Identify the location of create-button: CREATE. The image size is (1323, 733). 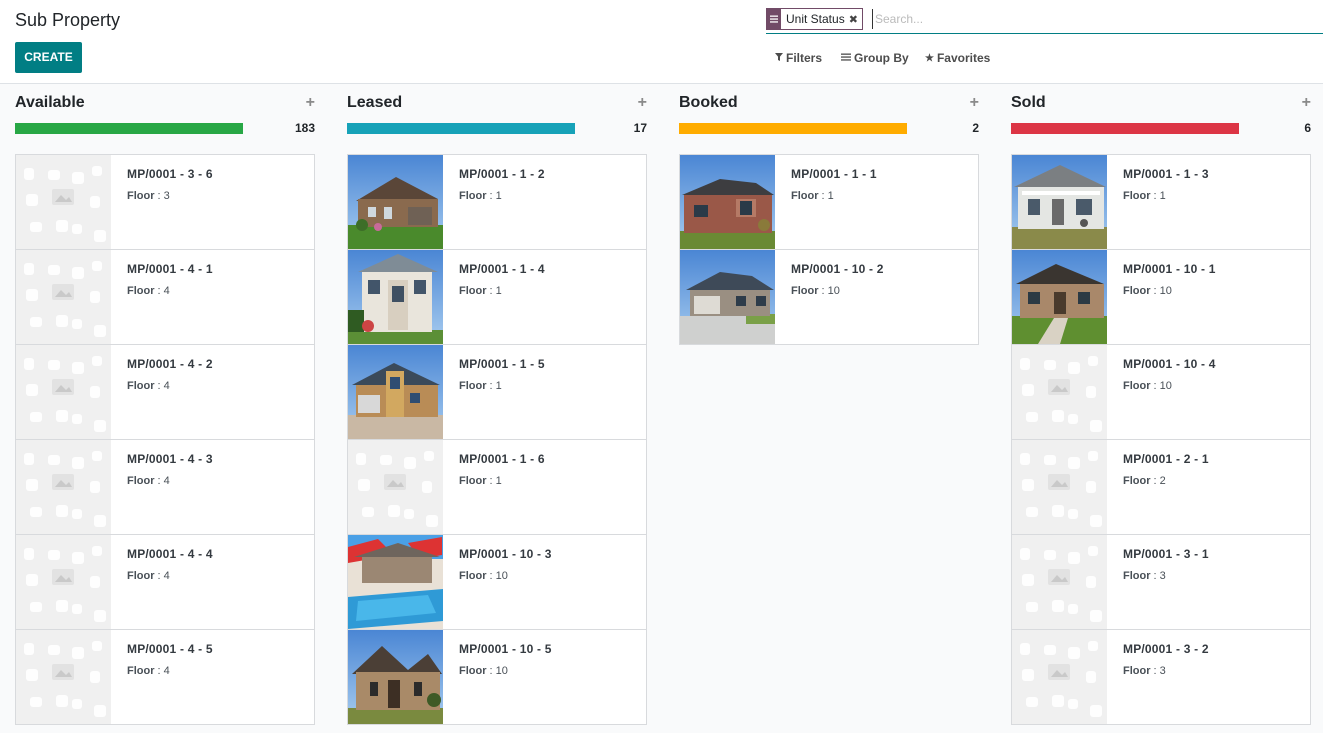
(48, 57).